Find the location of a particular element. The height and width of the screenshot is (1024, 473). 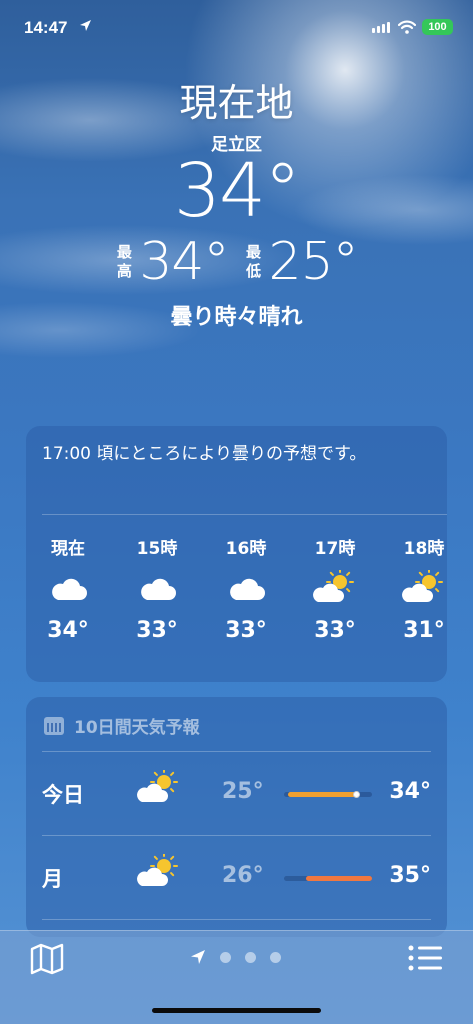

hour-label: 現在 is located at coordinates (68, 549).